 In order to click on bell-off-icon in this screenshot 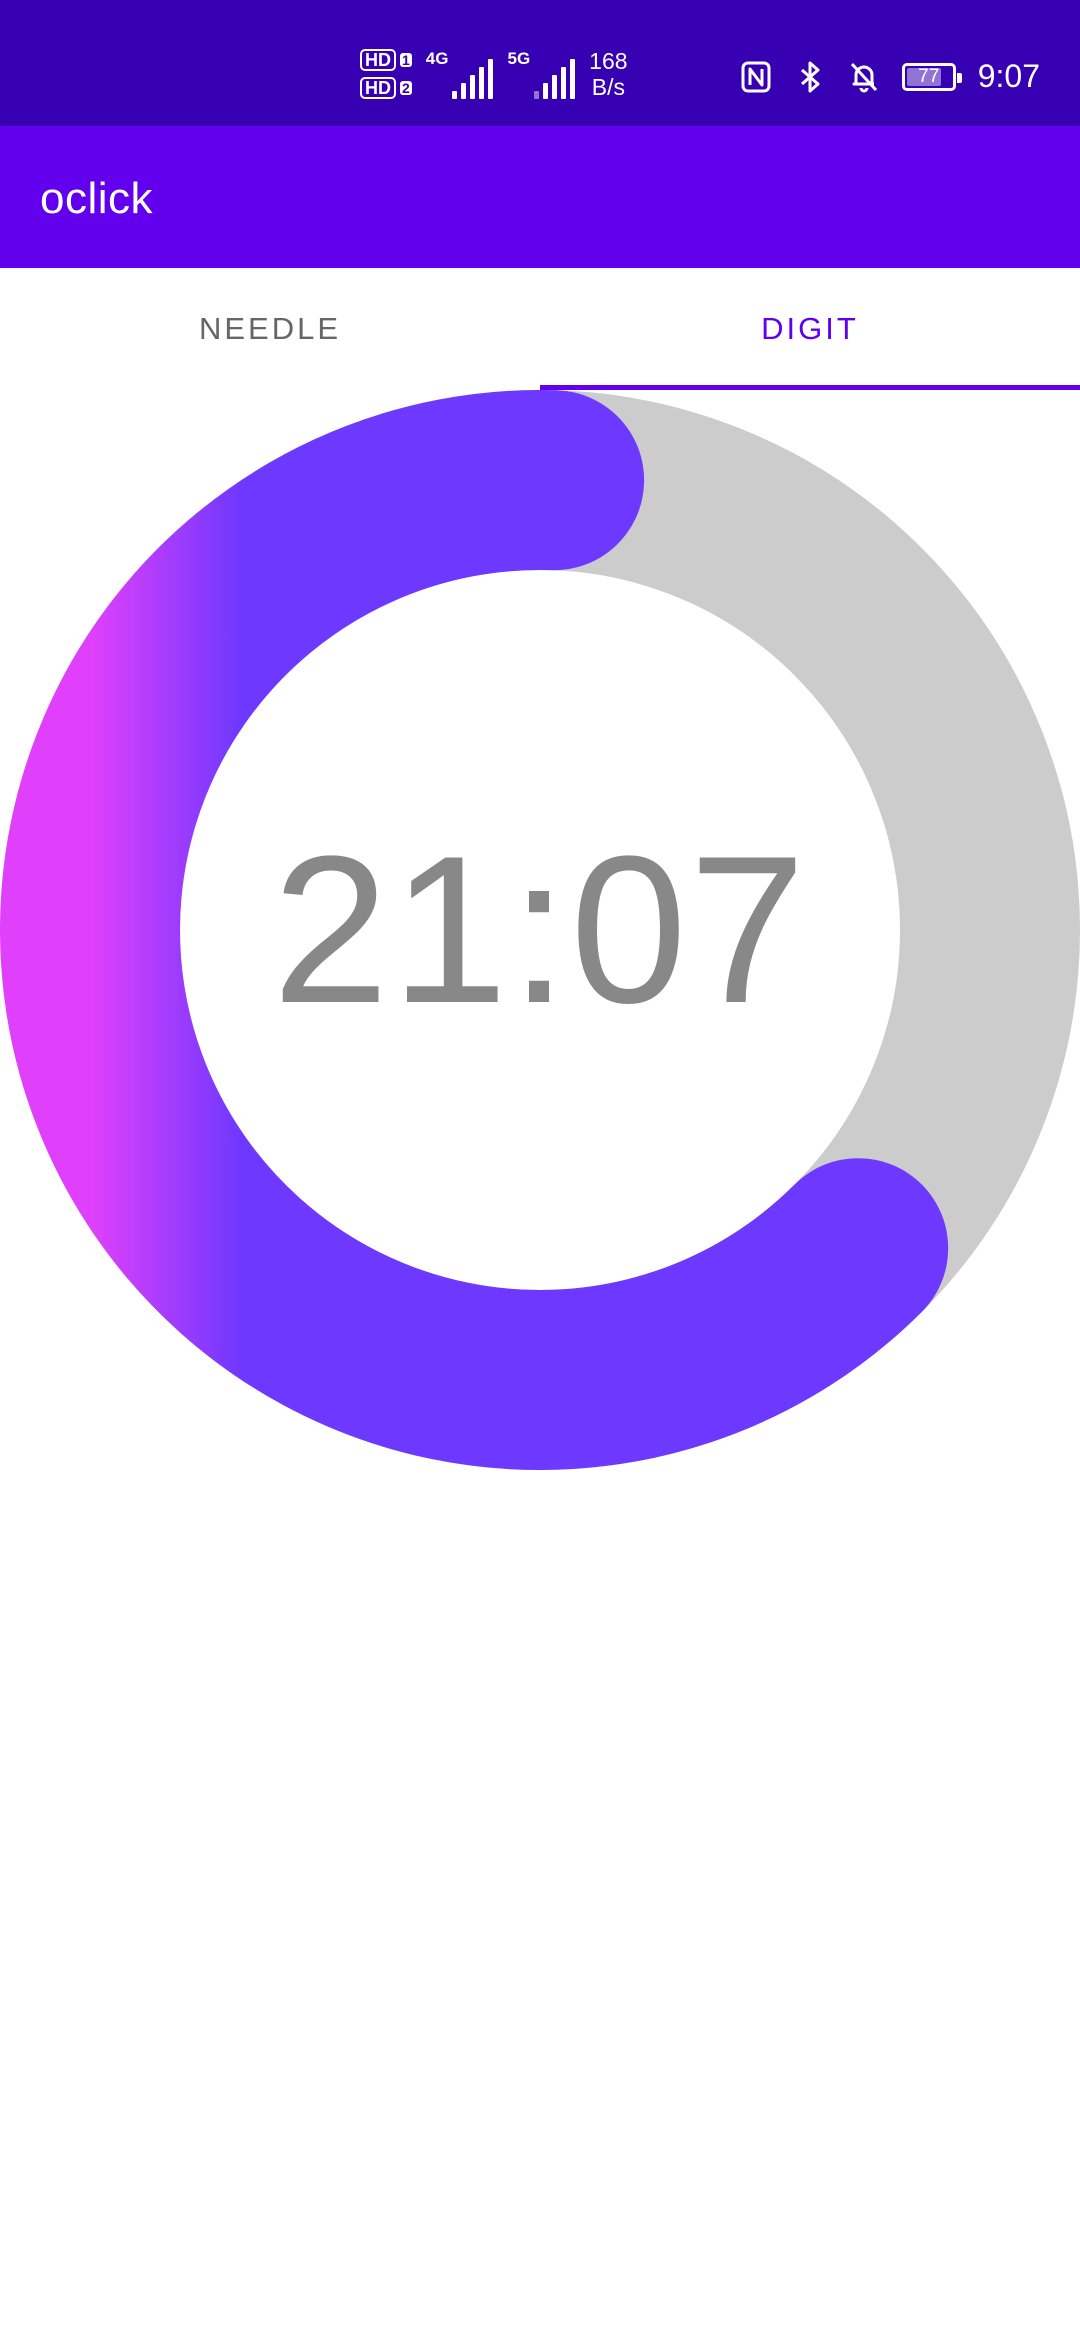, I will do `click(863, 77)`.